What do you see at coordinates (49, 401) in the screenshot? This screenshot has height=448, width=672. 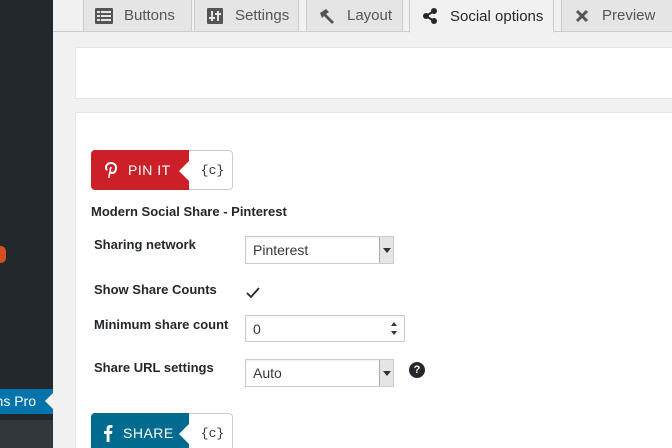 I see `current-menu-arrow` at bounding box center [49, 401].